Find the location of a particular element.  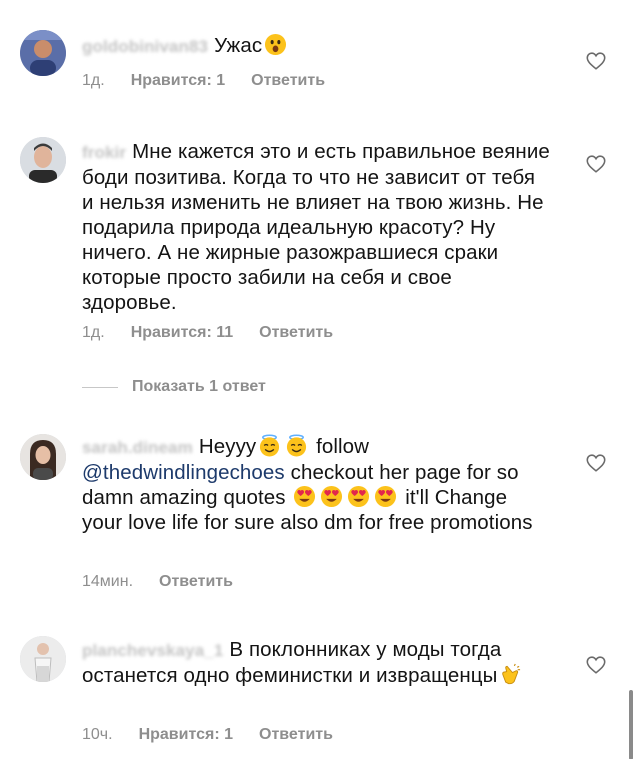

show-replies-button: Показать 1 ответ is located at coordinates (174, 387).